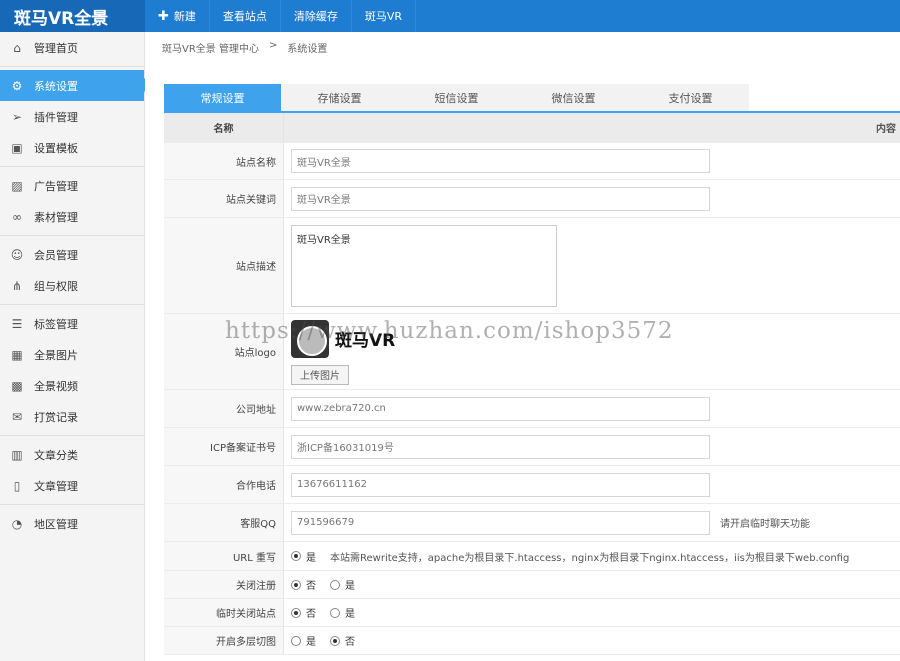 Image resolution: width=900 pixels, height=661 pixels. Describe the element at coordinates (17, 323) in the screenshot. I see `list-icon: ☰` at that location.